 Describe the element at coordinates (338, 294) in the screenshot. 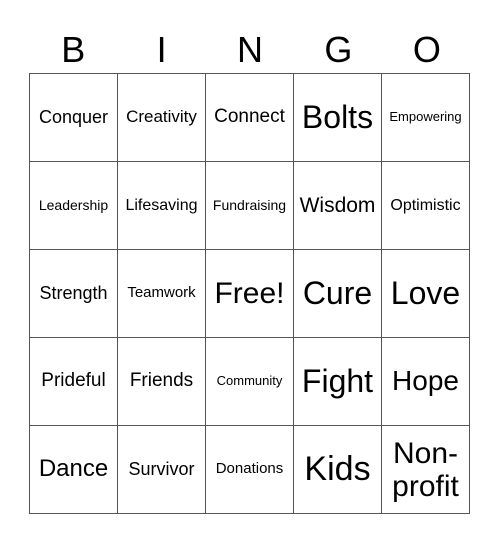

I see `bingo-cell: Cure` at that location.